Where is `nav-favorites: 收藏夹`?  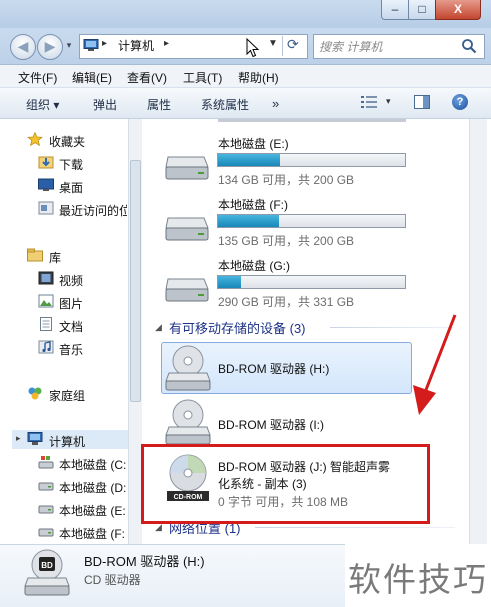
nav-favorites: 收藏夹 is located at coordinates (67, 141).